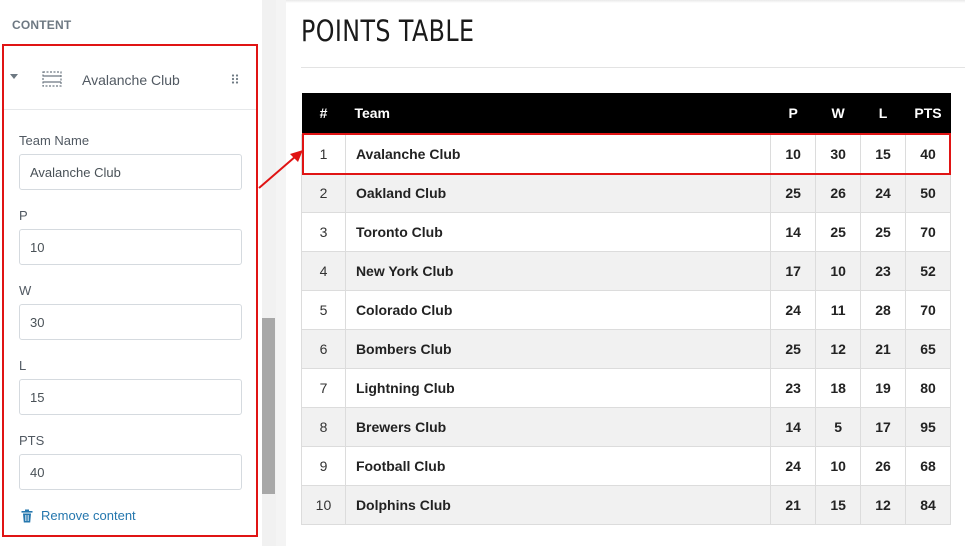 The image size is (965, 546). I want to click on l-cell: 21, so click(883, 348).